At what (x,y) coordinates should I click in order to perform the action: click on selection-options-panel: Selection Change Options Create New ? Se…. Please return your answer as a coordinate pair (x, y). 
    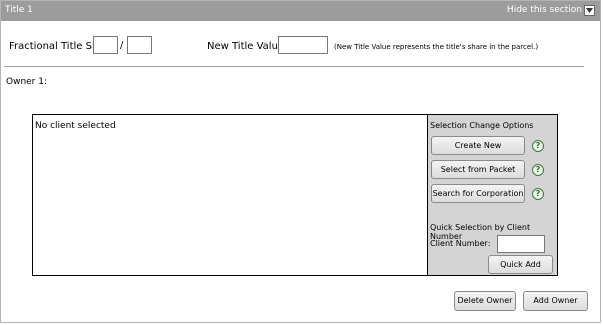
    Looking at the image, I should click on (493, 195).